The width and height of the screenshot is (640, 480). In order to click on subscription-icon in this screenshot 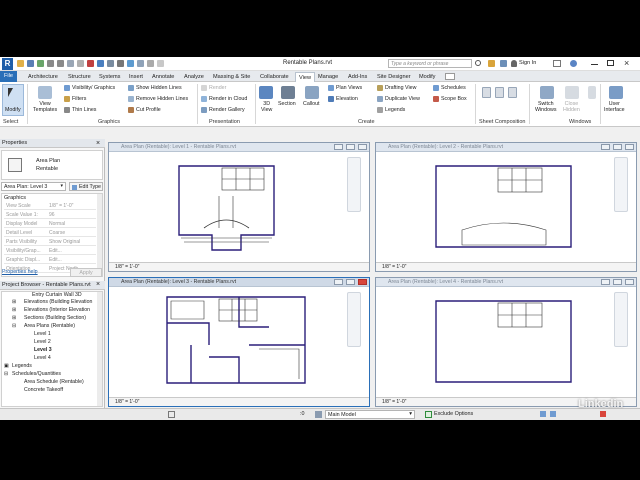, I will do `click(491, 63)`.